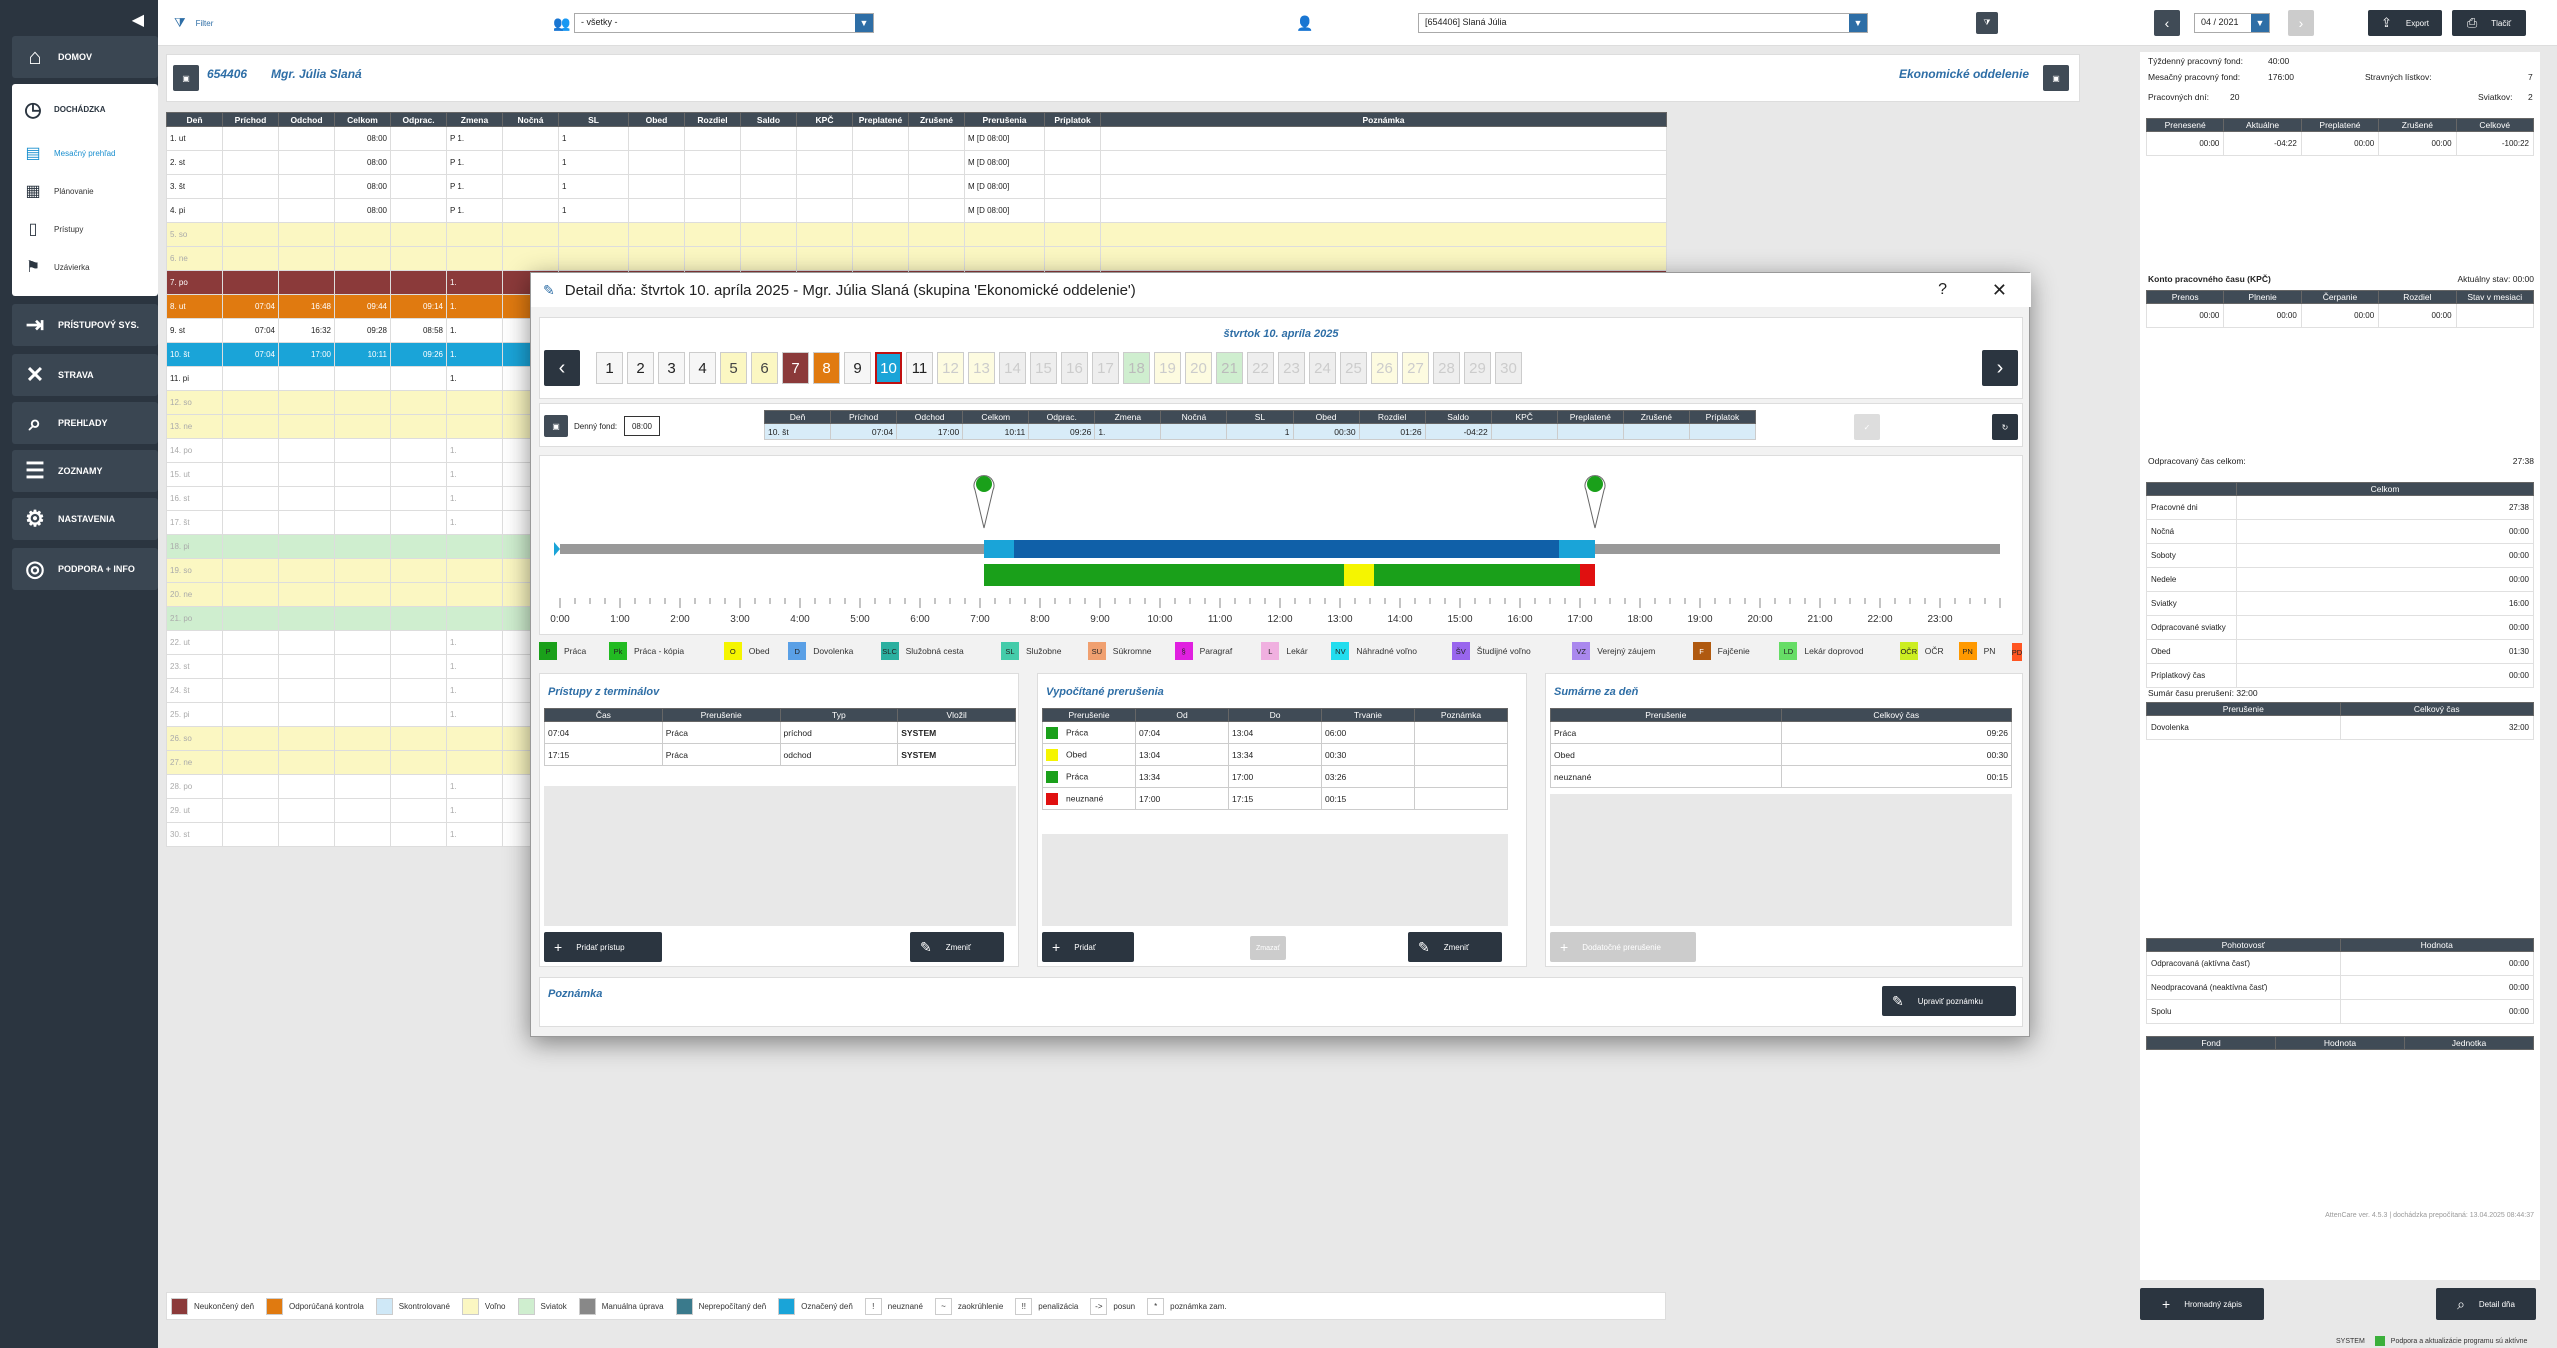  What do you see at coordinates (1623, 947) in the screenshot?
I see `additional-break-button: + Dodatočné prerušenie` at bounding box center [1623, 947].